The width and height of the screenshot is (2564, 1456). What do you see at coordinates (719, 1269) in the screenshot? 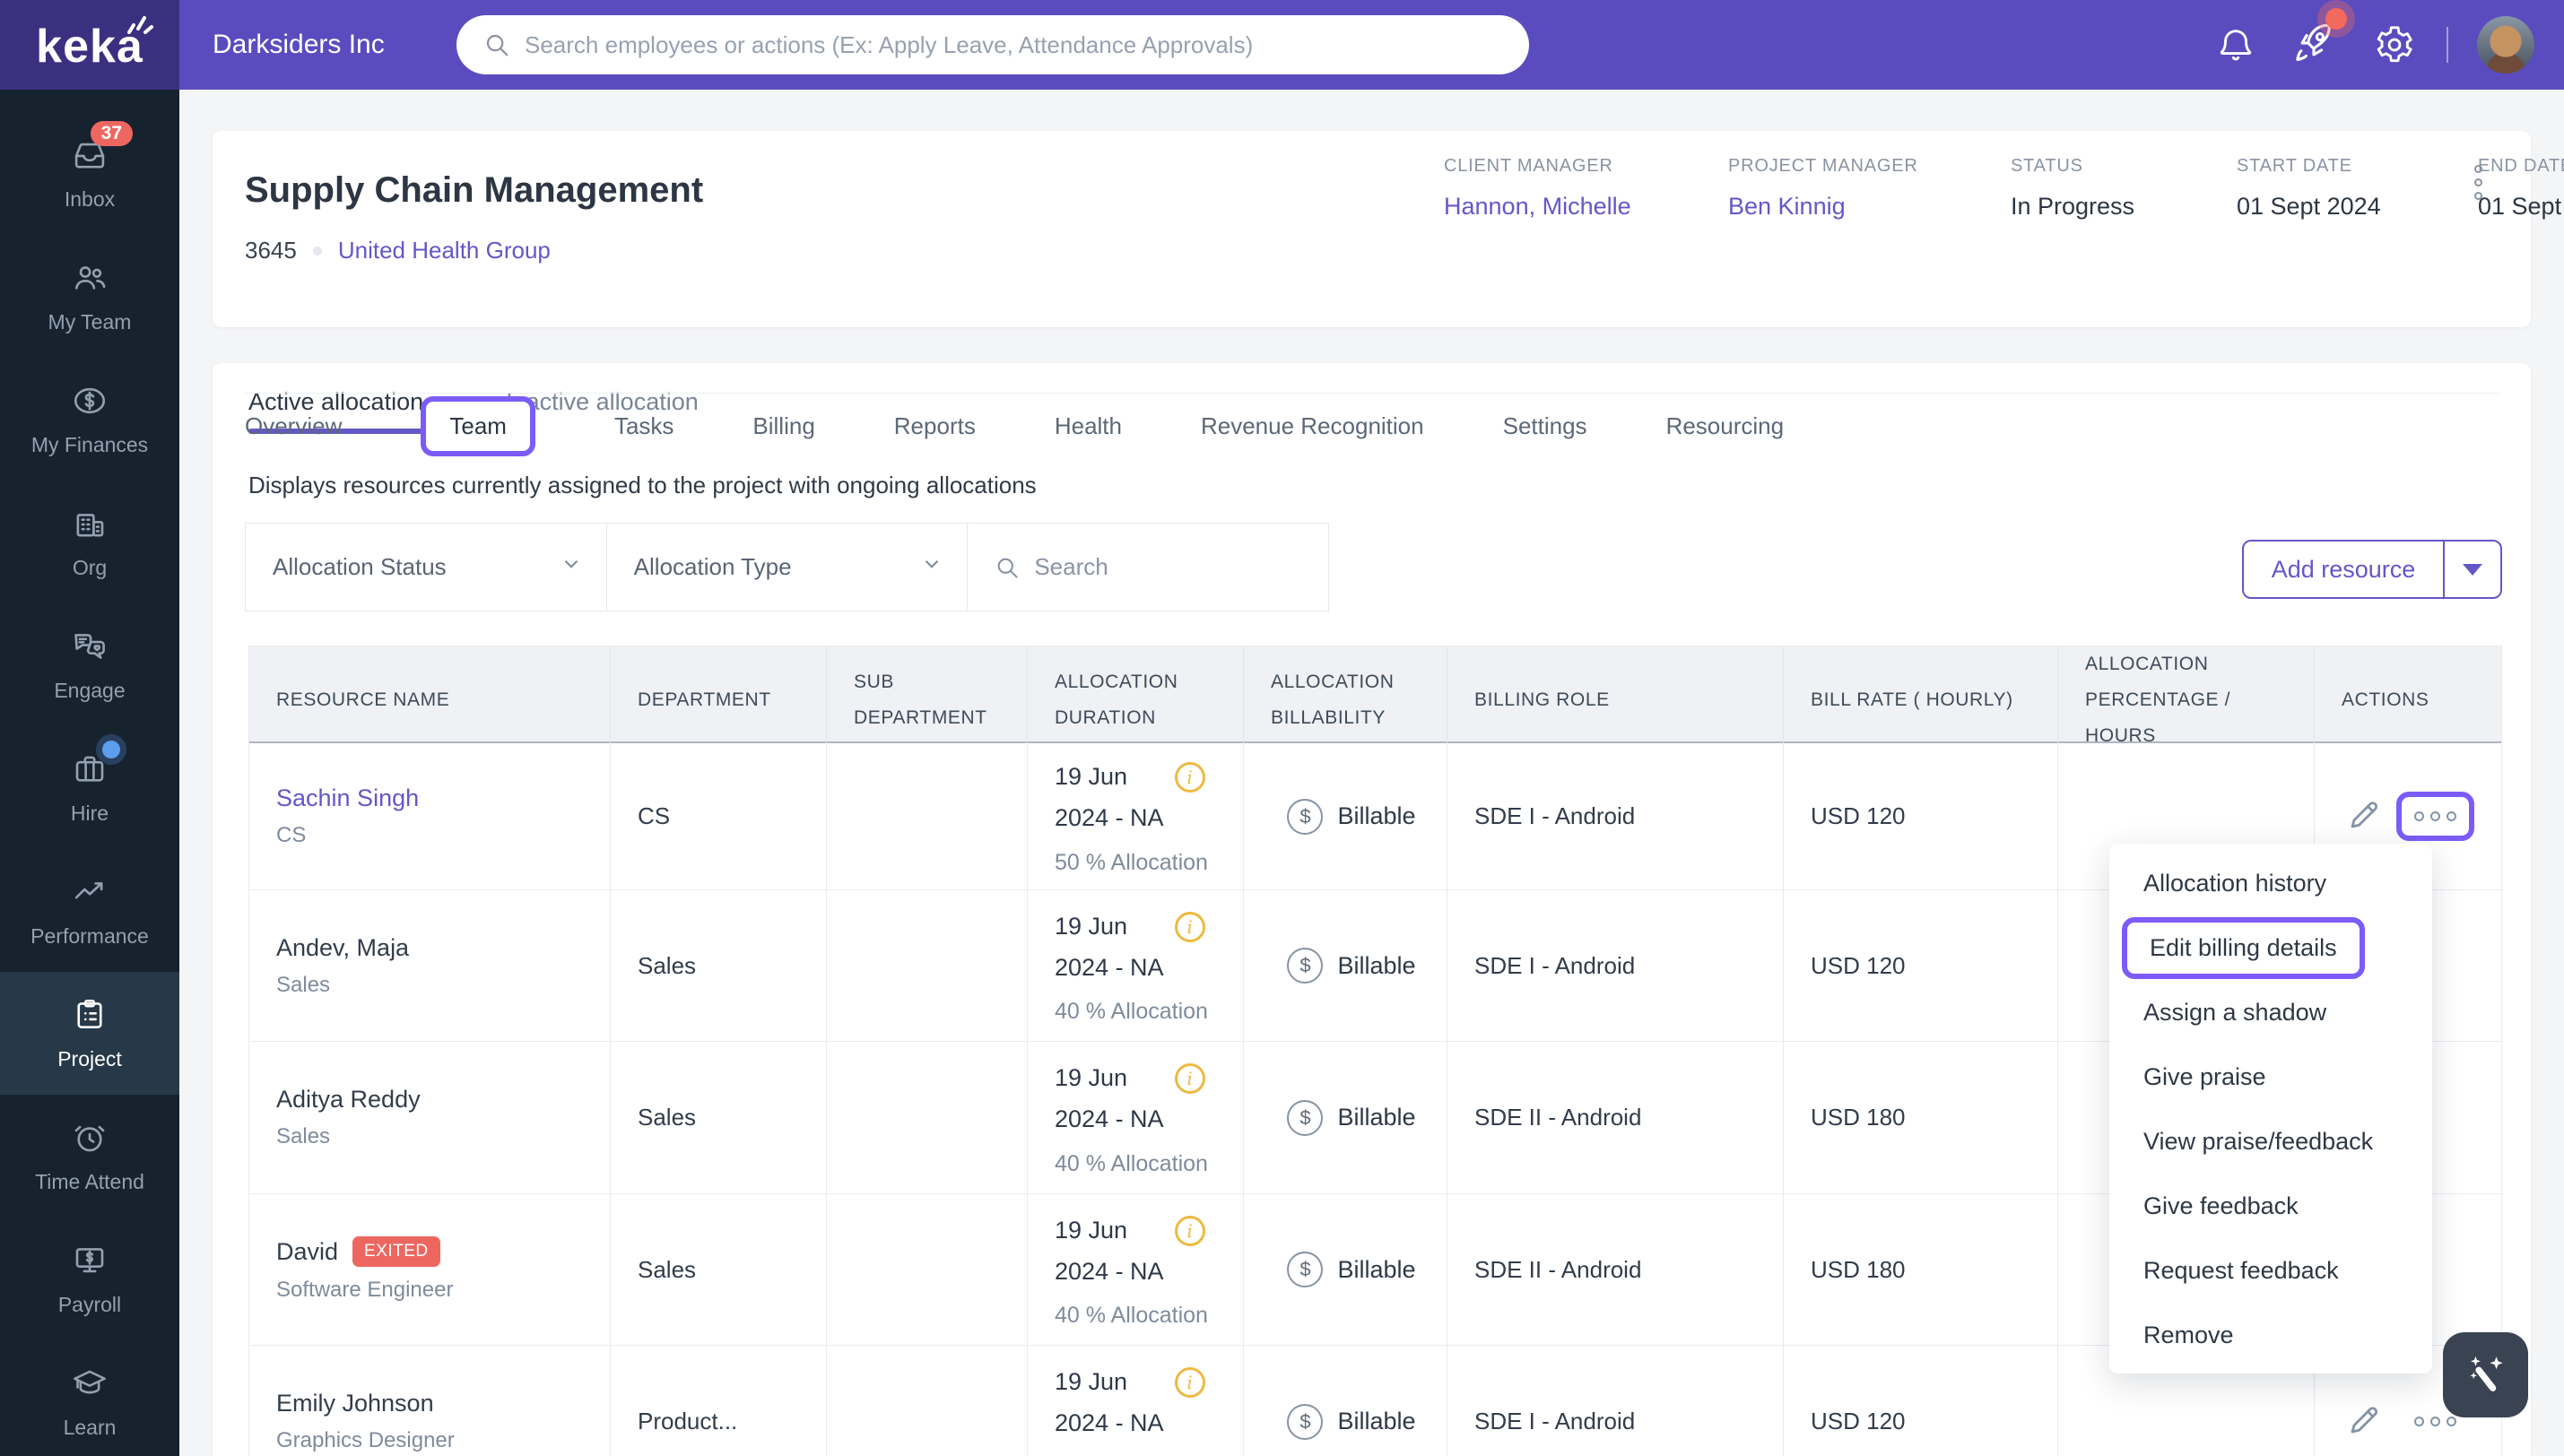
I see `department-cell: Sales` at bounding box center [719, 1269].